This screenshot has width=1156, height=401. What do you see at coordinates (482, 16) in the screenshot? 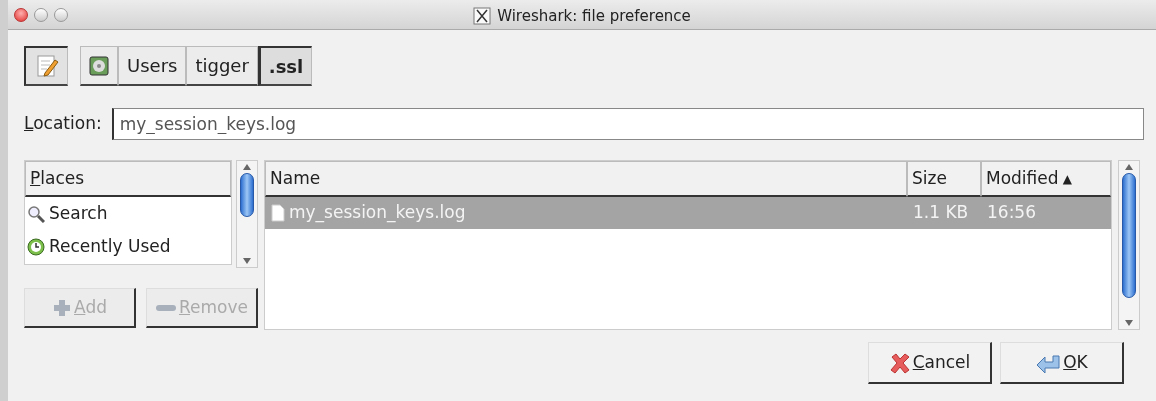
I see `app-icon` at bounding box center [482, 16].